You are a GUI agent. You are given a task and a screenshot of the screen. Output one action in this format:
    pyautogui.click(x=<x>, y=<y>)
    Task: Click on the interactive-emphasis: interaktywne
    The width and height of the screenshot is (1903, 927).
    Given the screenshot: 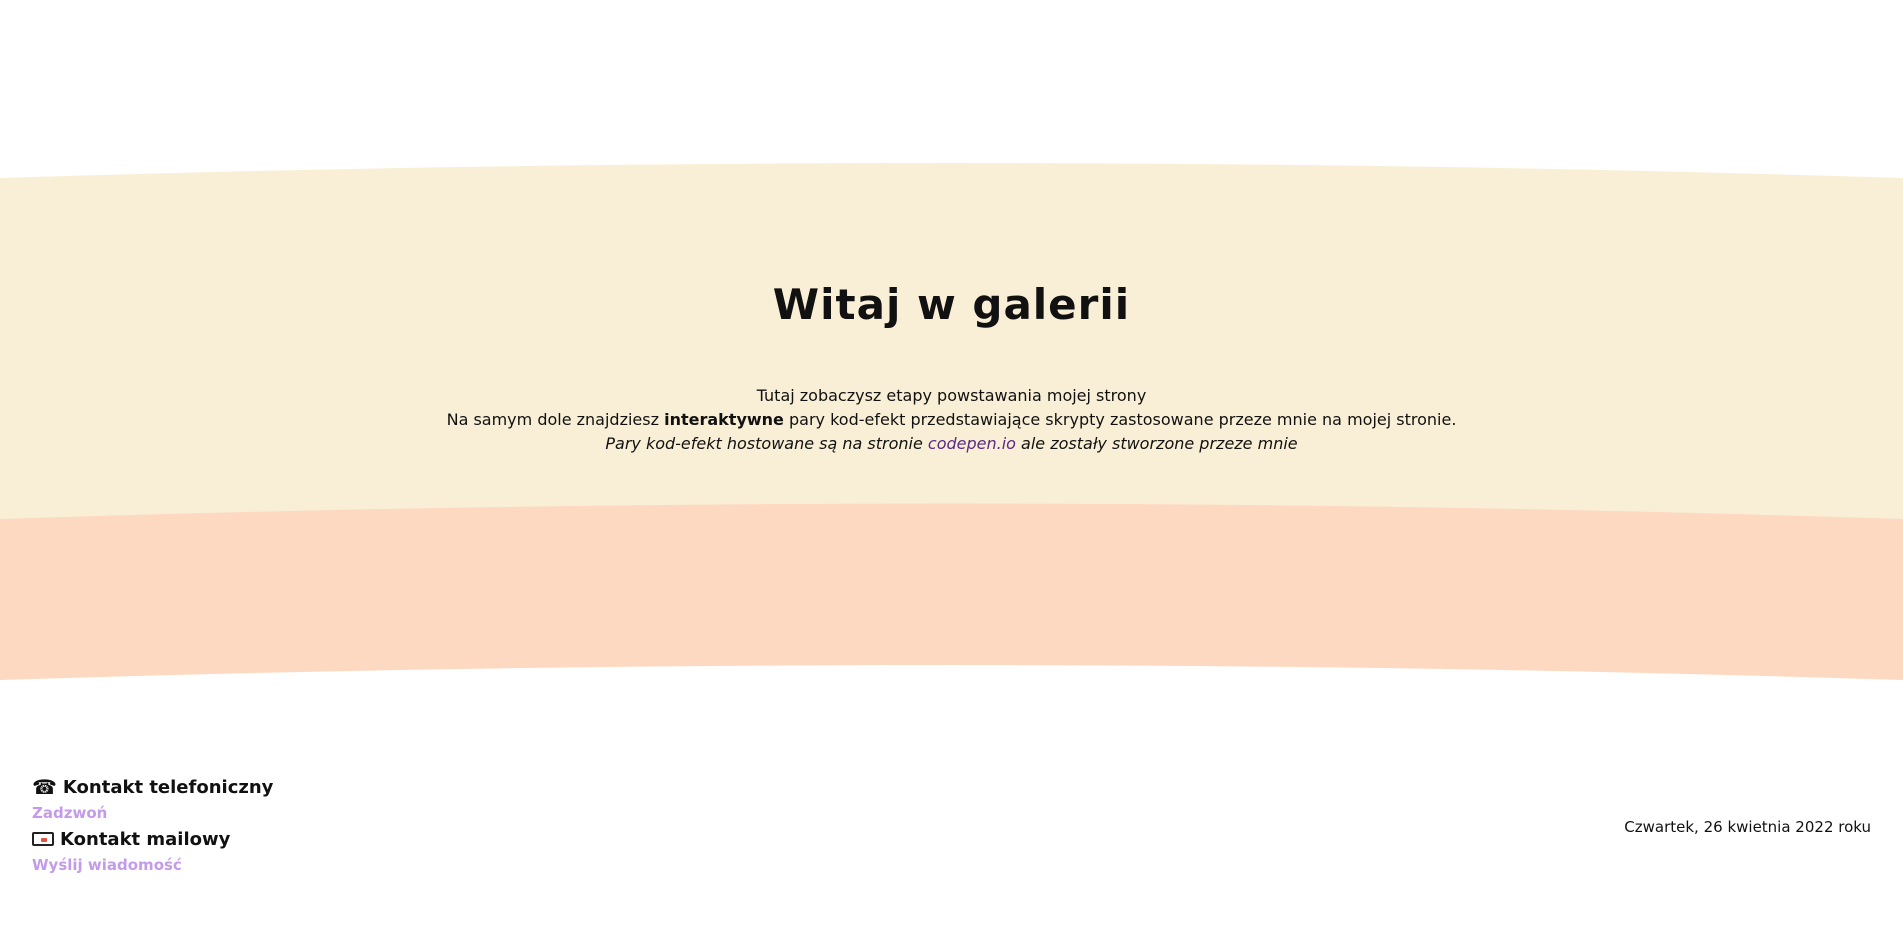 What is the action you would take?
    pyautogui.click(x=724, y=419)
    